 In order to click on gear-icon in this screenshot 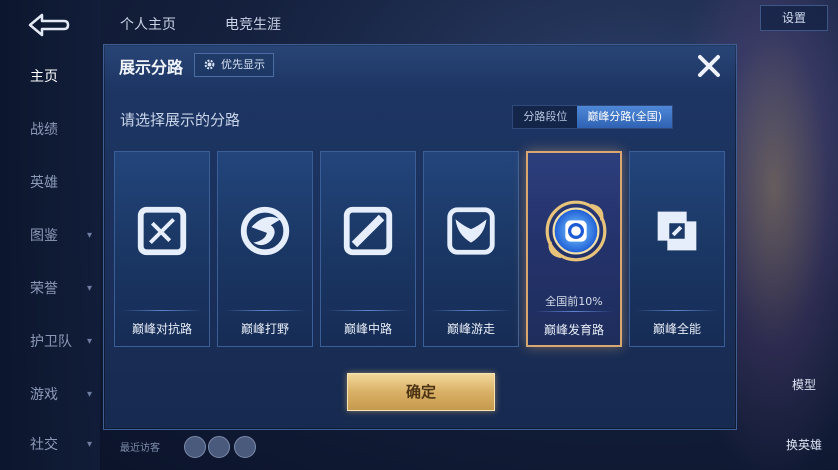, I will do `click(209, 64)`.